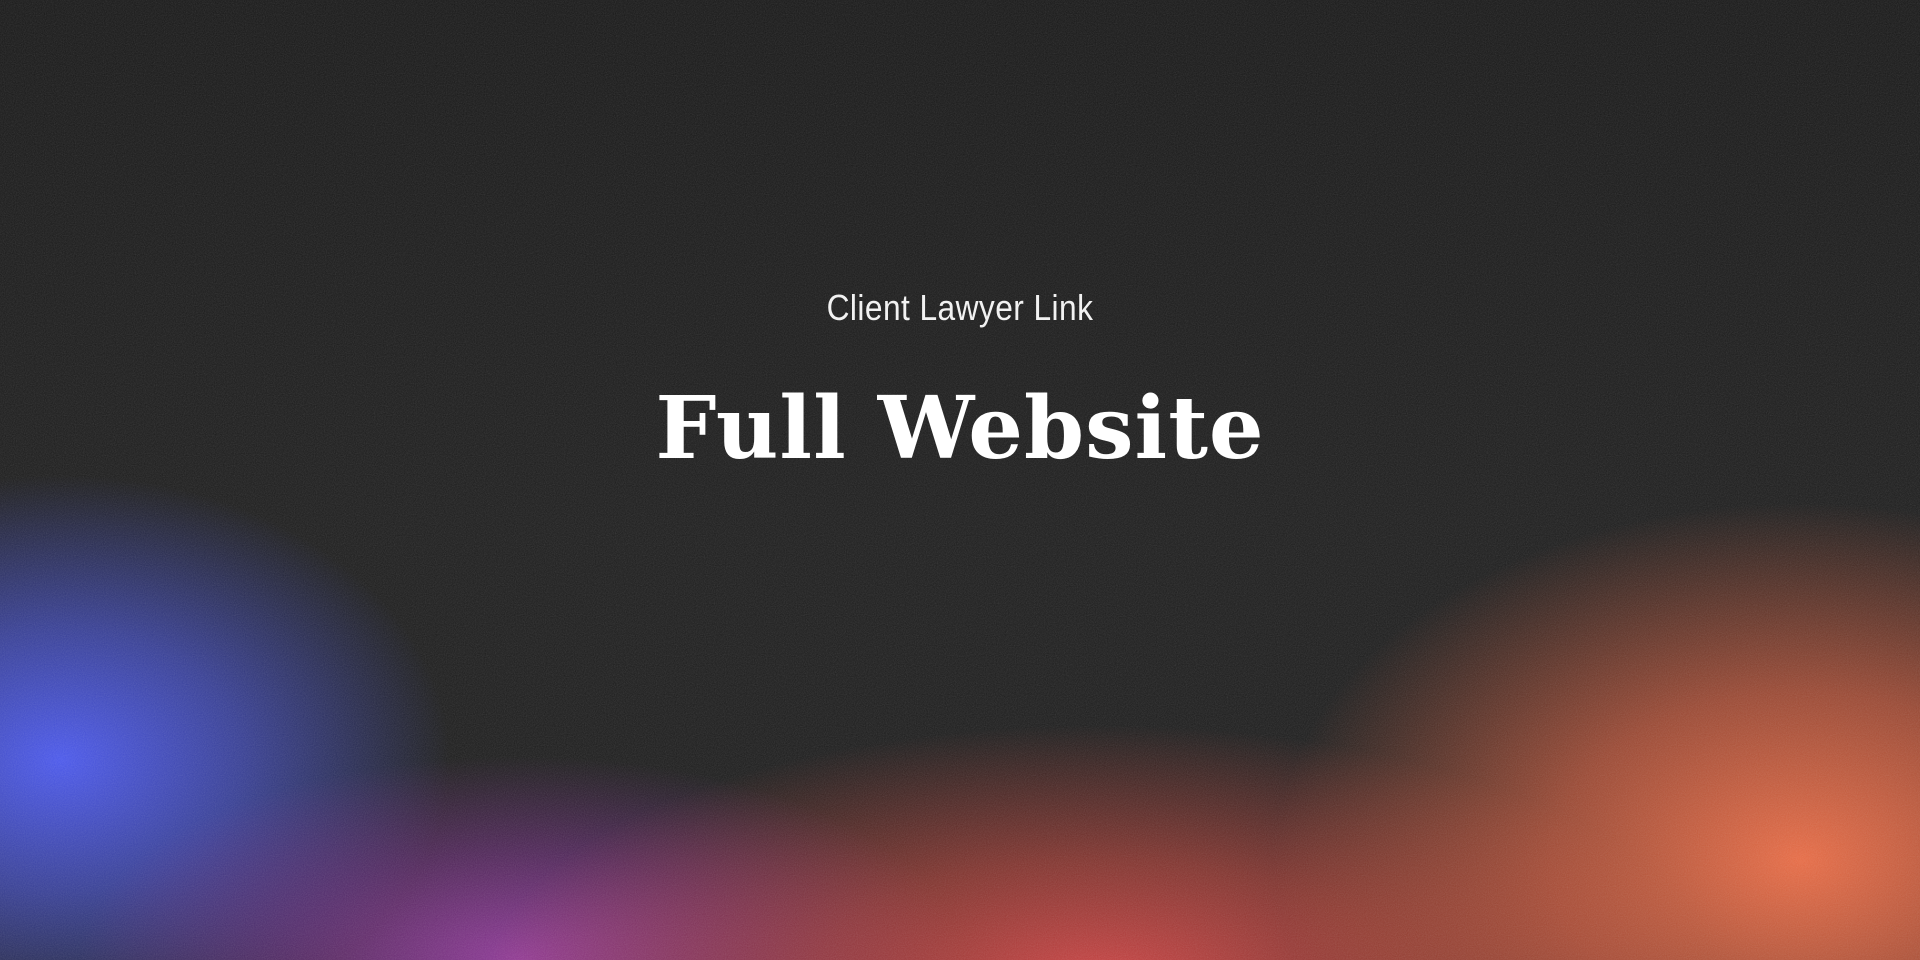 Image resolution: width=1920 pixels, height=960 pixels. Describe the element at coordinates (960, 428) in the screenshot. I see `hero-title: Full Website` at that location.